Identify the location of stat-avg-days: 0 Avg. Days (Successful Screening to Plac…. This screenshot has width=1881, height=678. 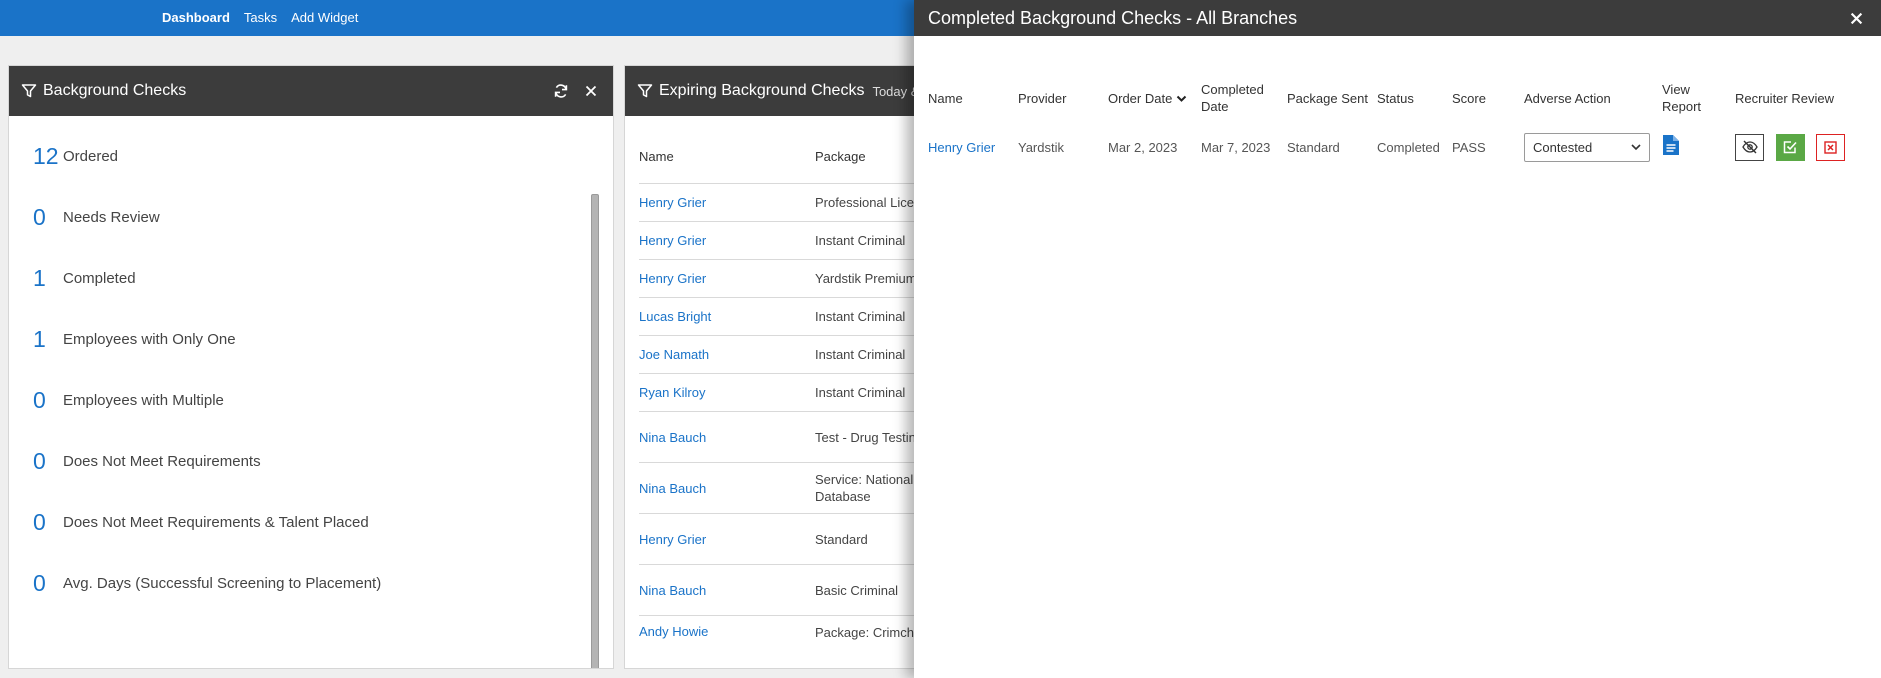
(323, 583).